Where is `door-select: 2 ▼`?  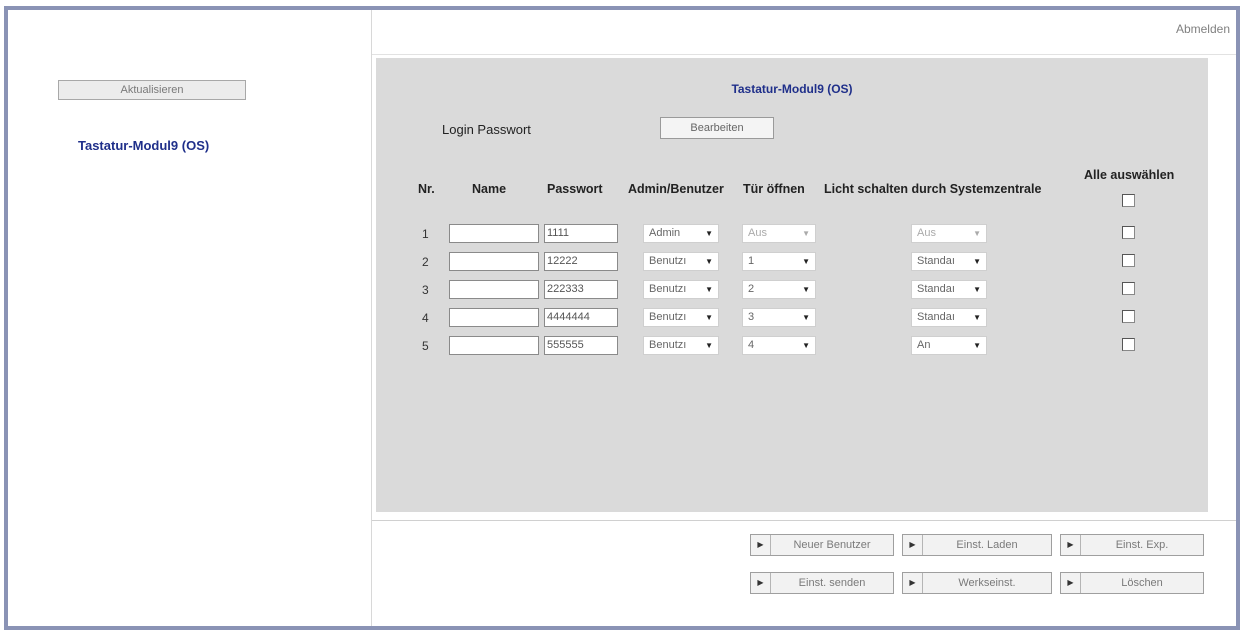 door-select: 2 ▼ is located at coordinates (779, 289).